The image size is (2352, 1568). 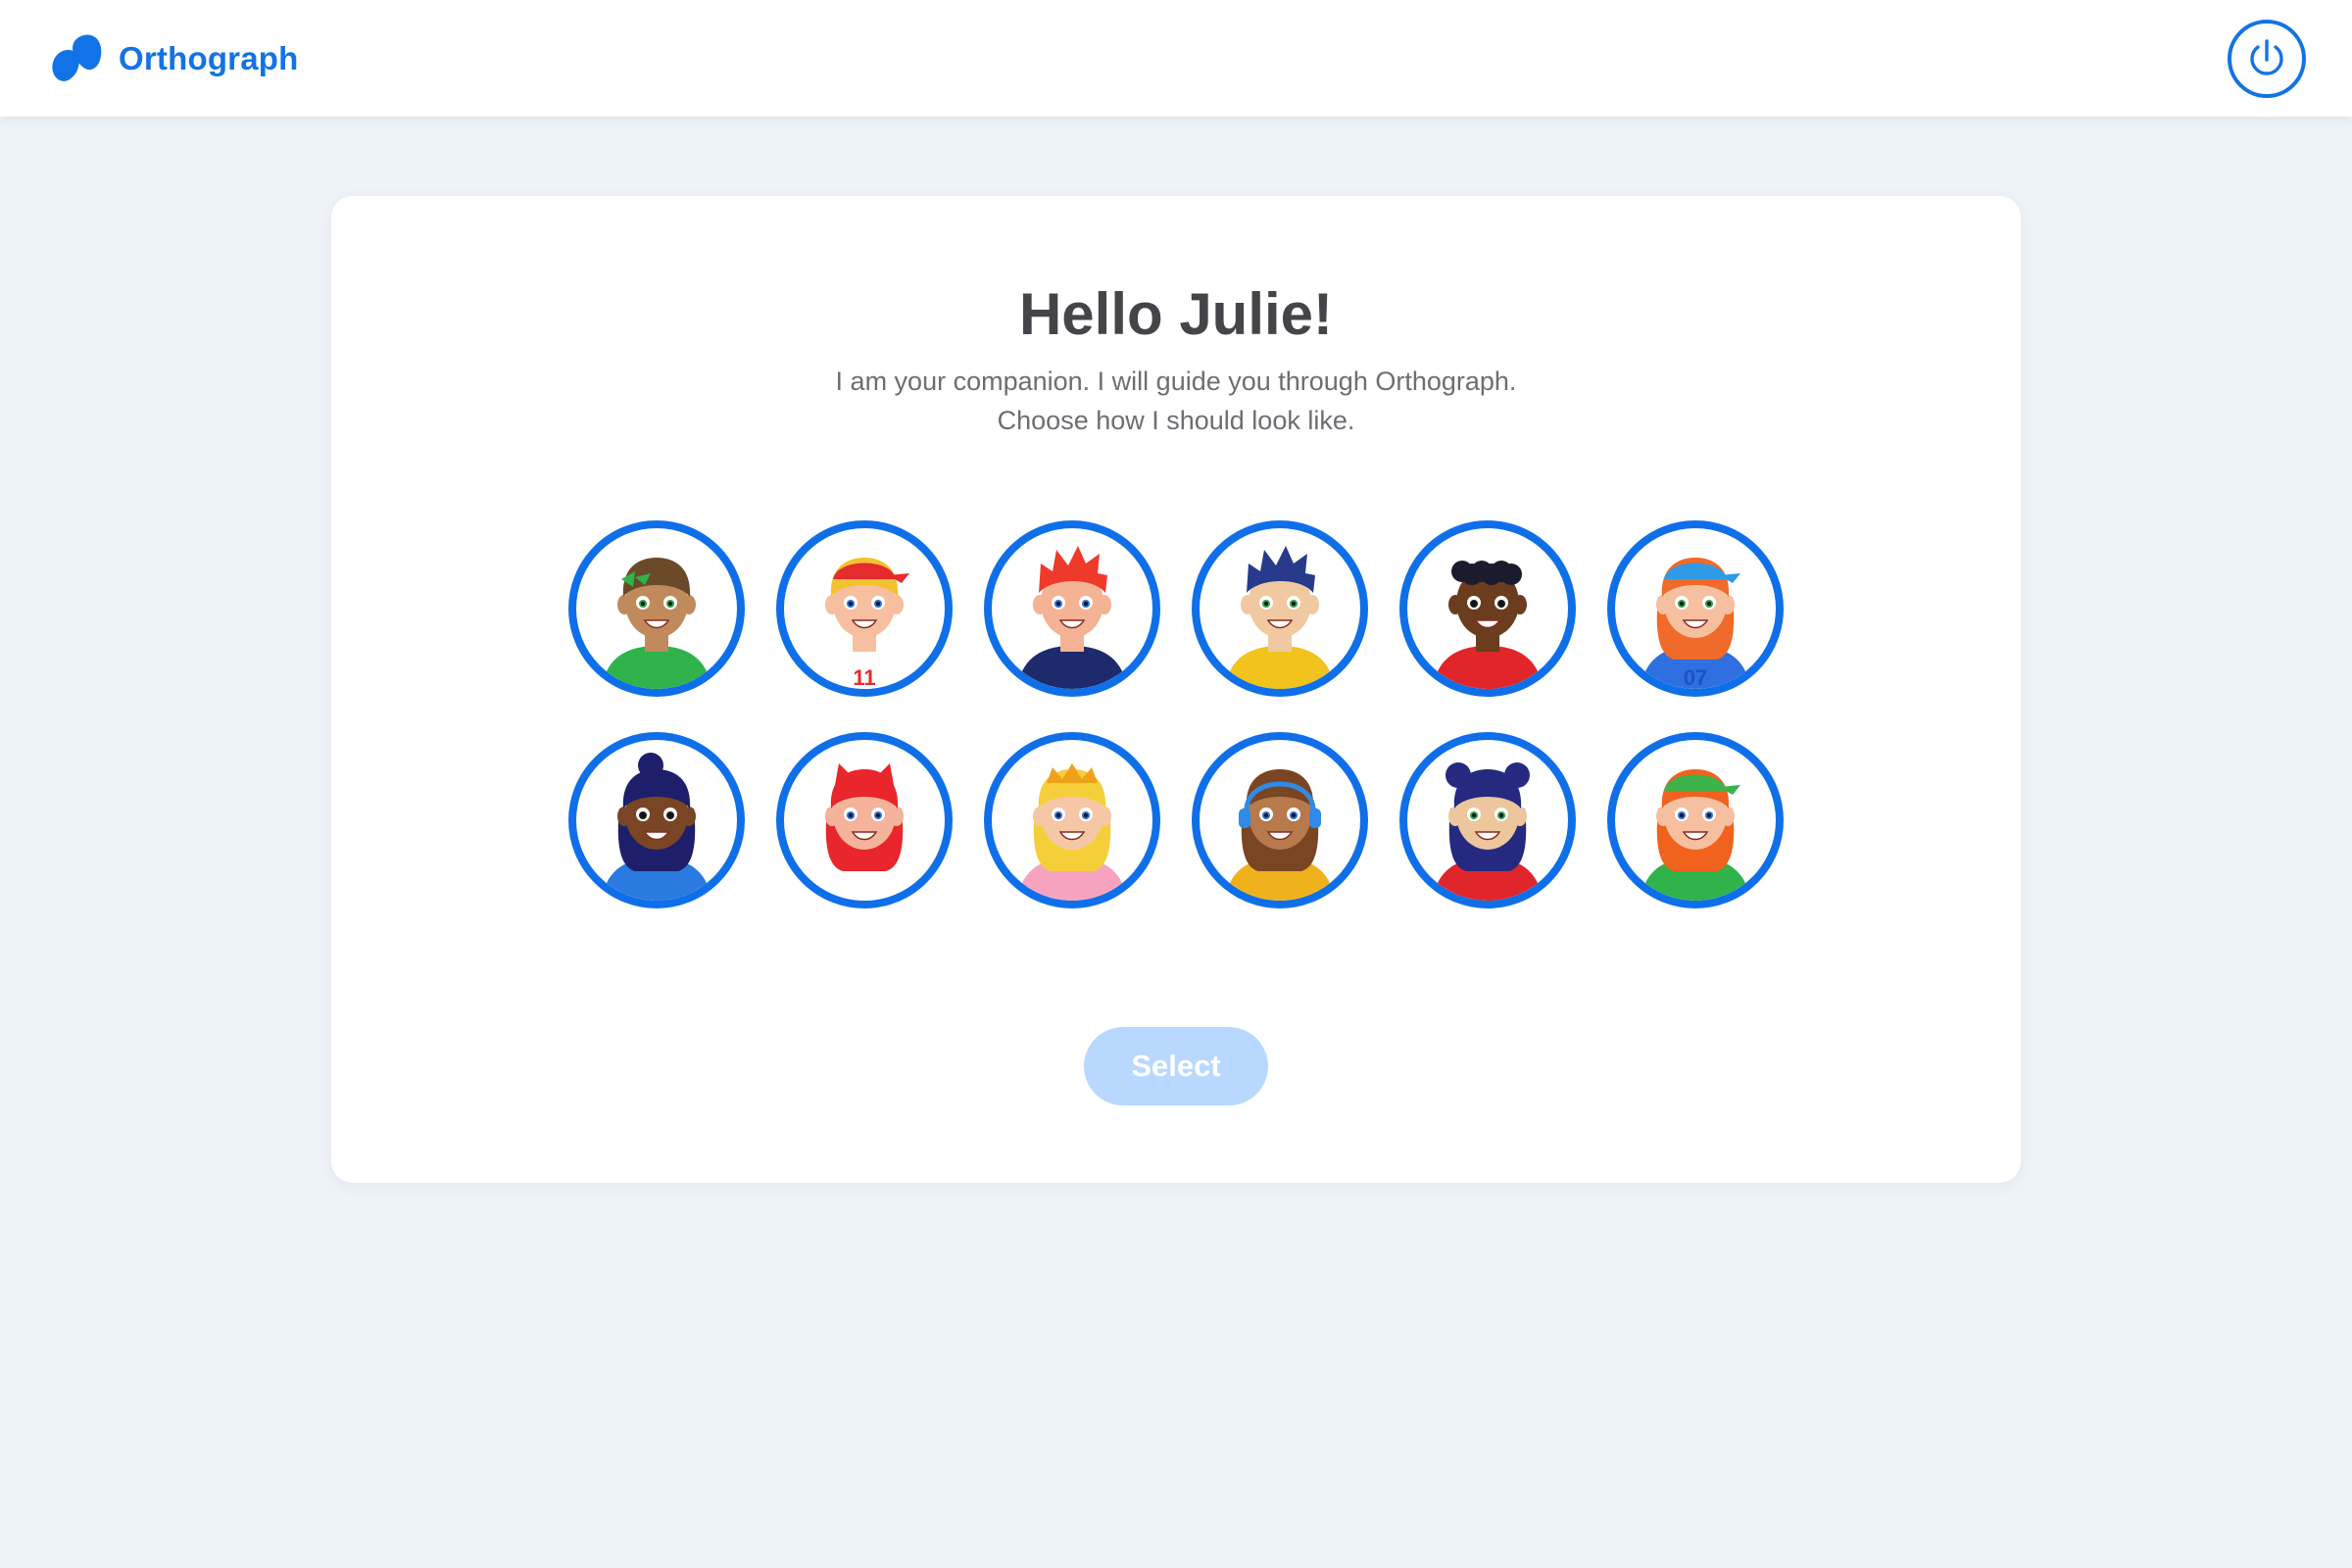 I want to click on brand-name: Orthograph, so click(x=209, y=58).